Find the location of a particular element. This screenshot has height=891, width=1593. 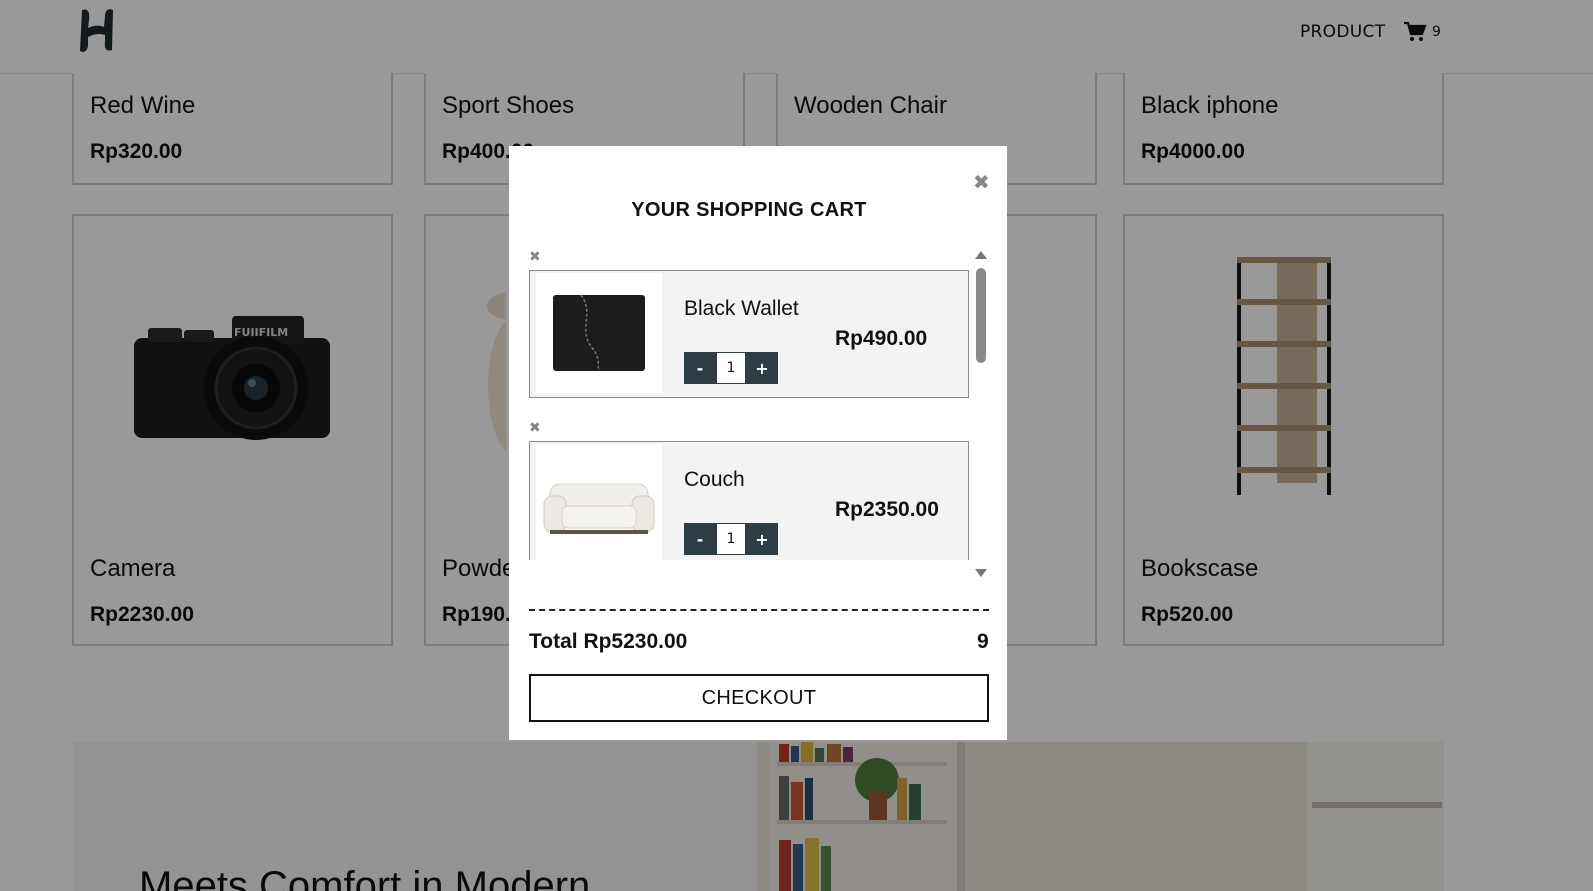

cart-total: Total Rp5230.00 is located at coordinates (608, 641).